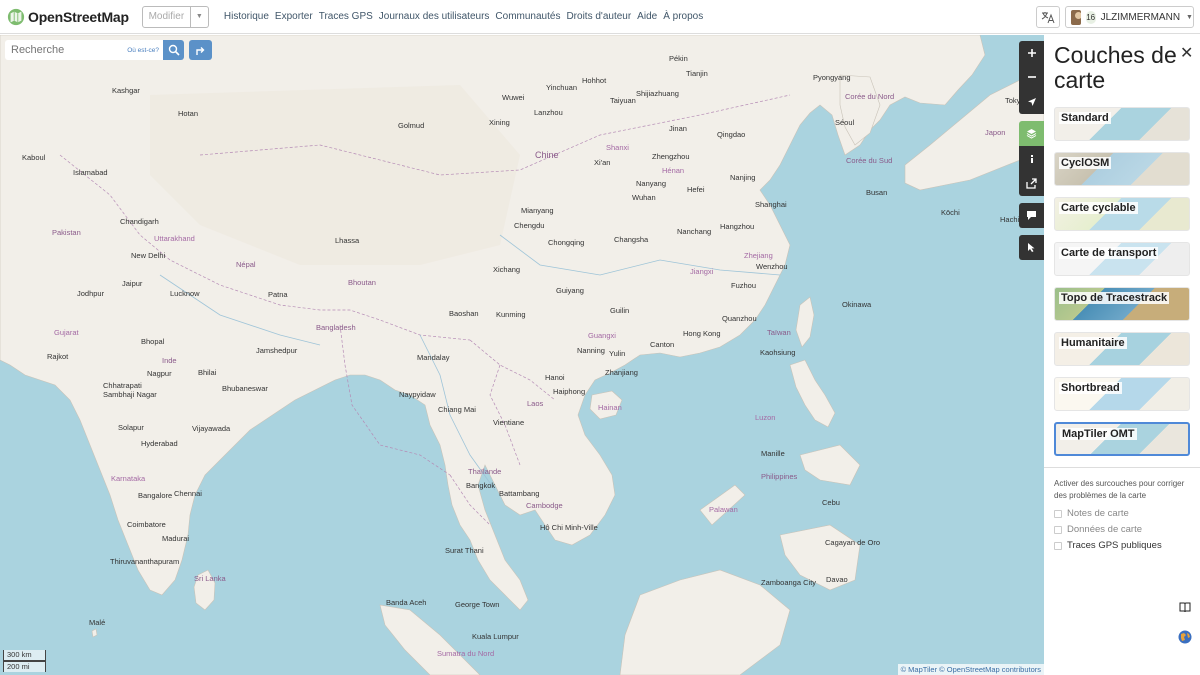 The height and width of the screenshot is (675, 1200). I want to click on search-input, so click(62, 50).